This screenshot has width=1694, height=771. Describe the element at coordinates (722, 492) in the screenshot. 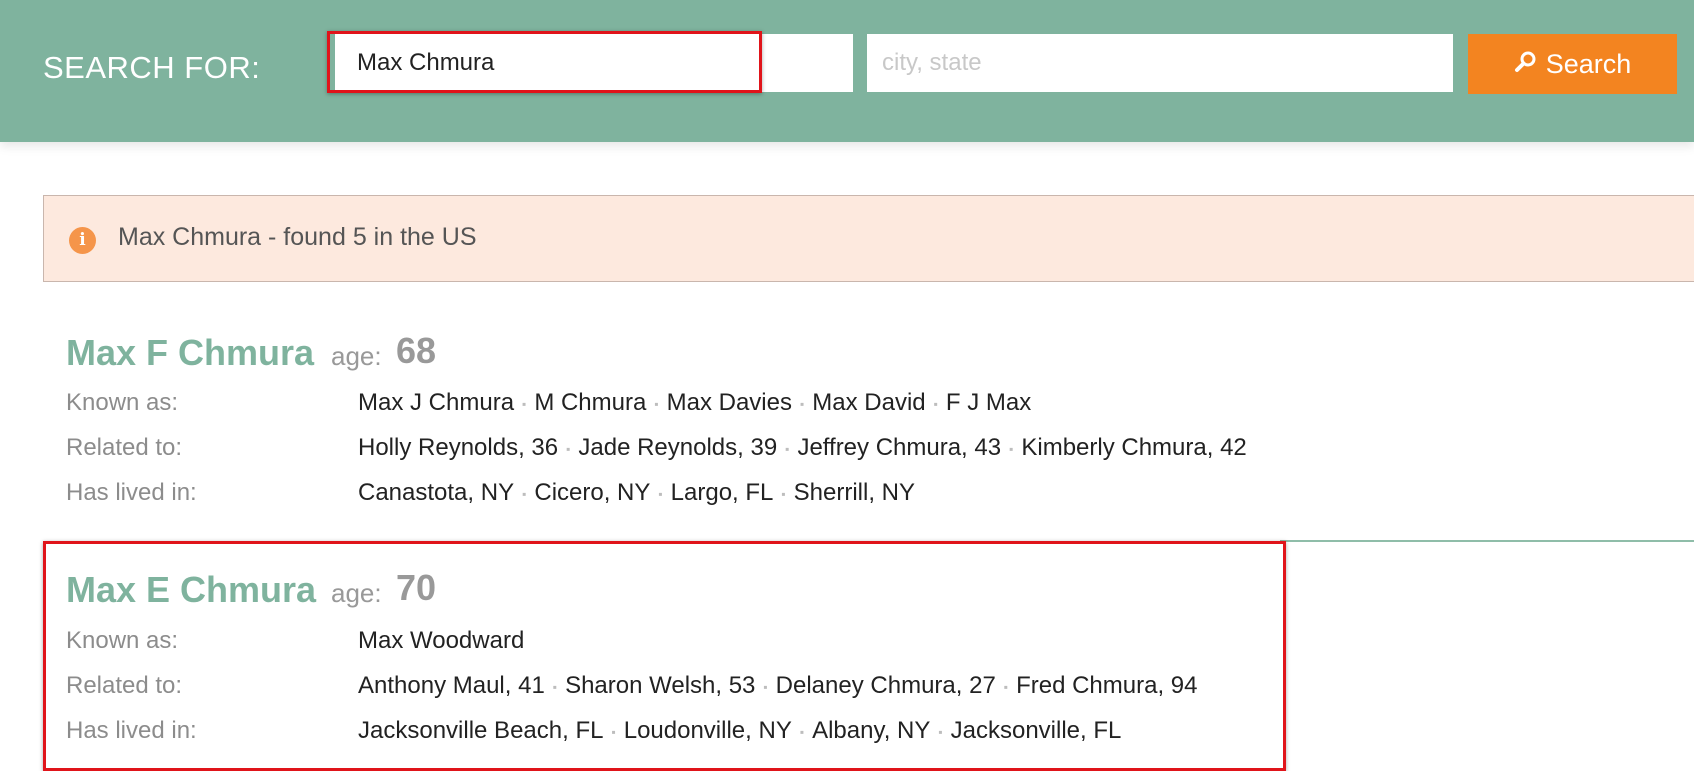

I see `list-item: Largo, FL` at that location.